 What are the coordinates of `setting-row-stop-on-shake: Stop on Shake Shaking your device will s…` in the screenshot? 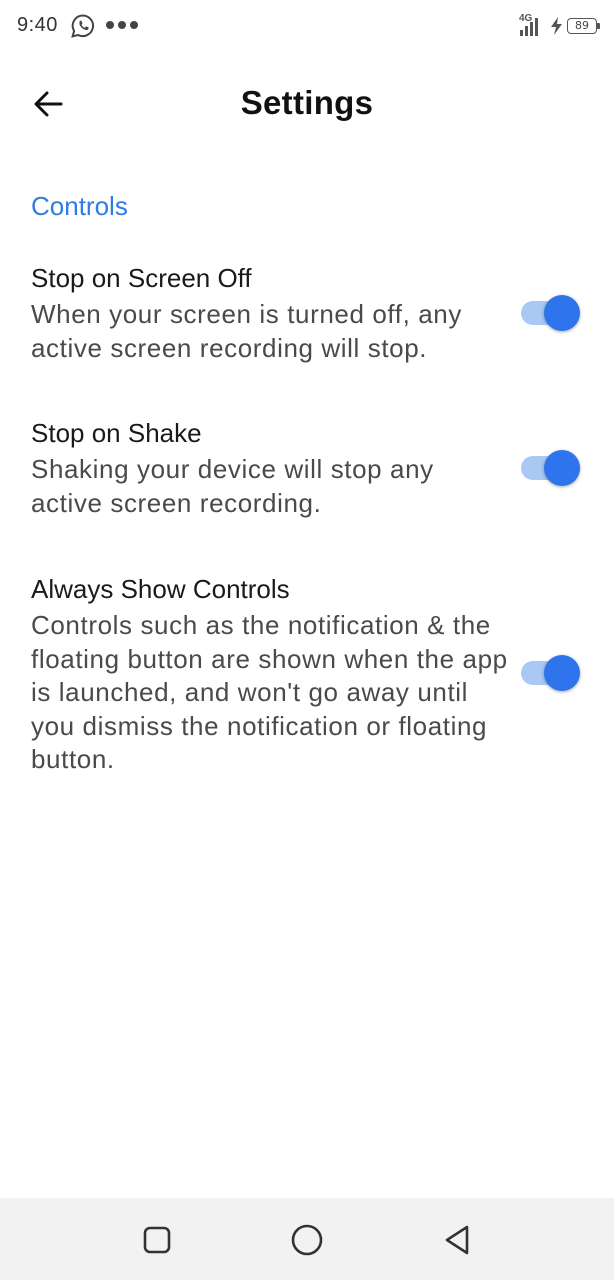 It's located at (307, 473).